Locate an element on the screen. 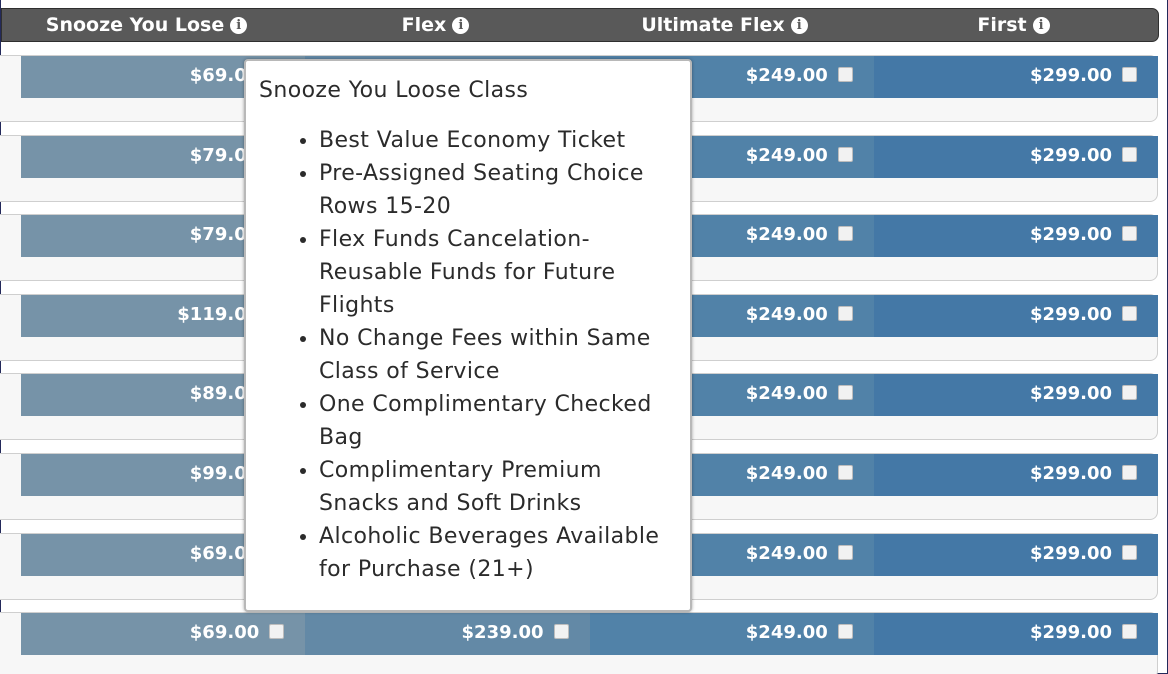  tooltip-feature-item: One Complimentary Checked Bag is located at coordinates (498, 421).